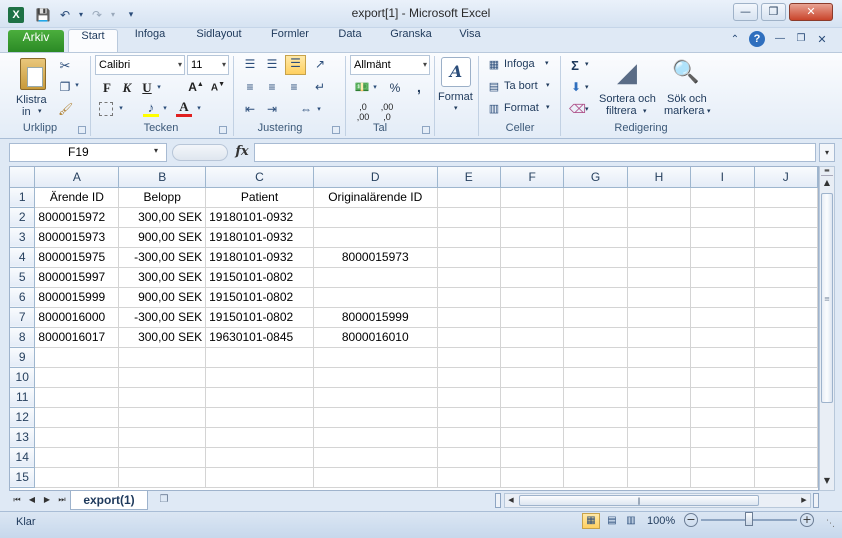 Image resolution: width=842 pixels, height=538 pixels. Describe the element at coordinates (494, 64) in the screenshot. I see `insert-cells-icon: ▦` at that location.